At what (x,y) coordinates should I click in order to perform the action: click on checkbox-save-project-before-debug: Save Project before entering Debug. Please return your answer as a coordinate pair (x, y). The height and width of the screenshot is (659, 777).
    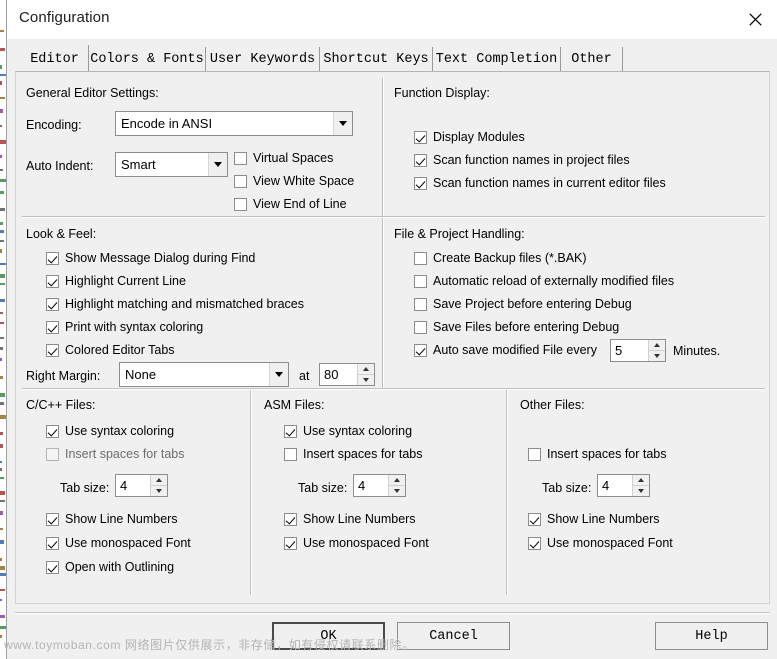
    Looking at the image, I should click on (523, 304).